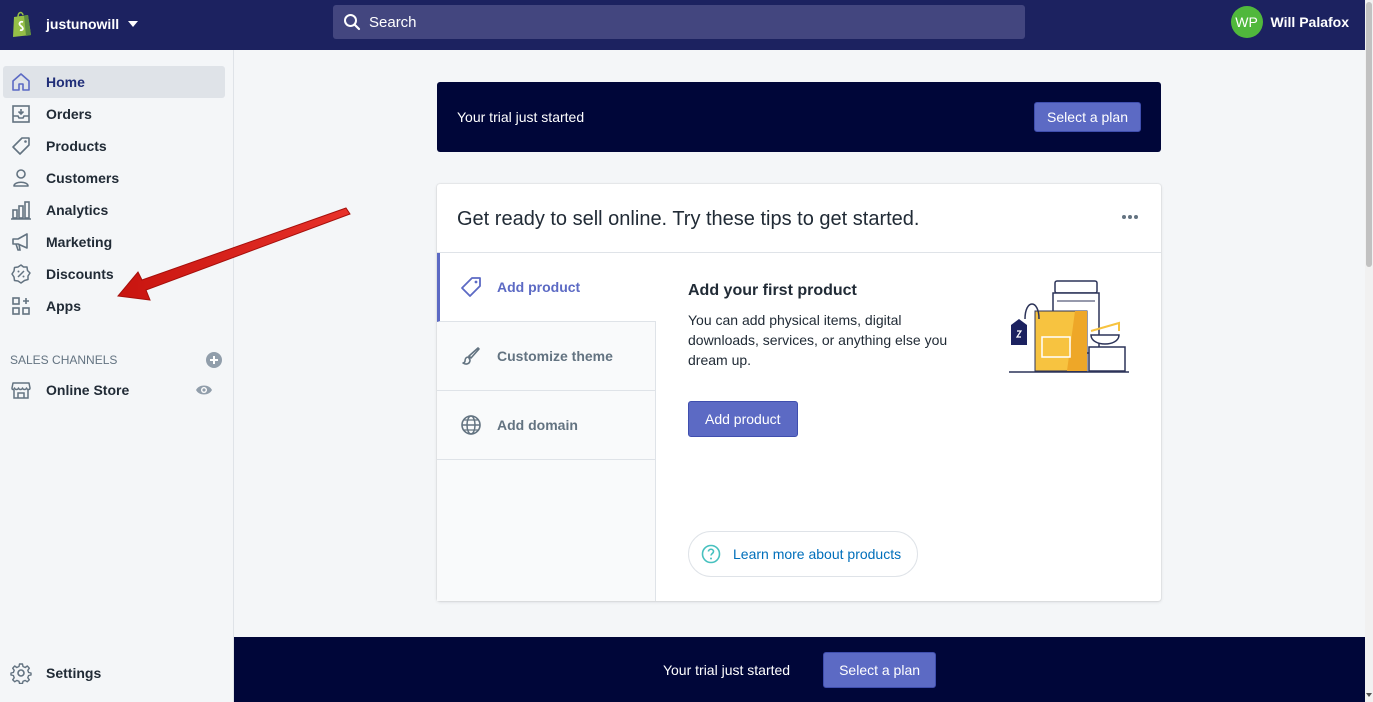  I want to click on sales-channels-label: SALES CHANNELS, so click(64, 360).